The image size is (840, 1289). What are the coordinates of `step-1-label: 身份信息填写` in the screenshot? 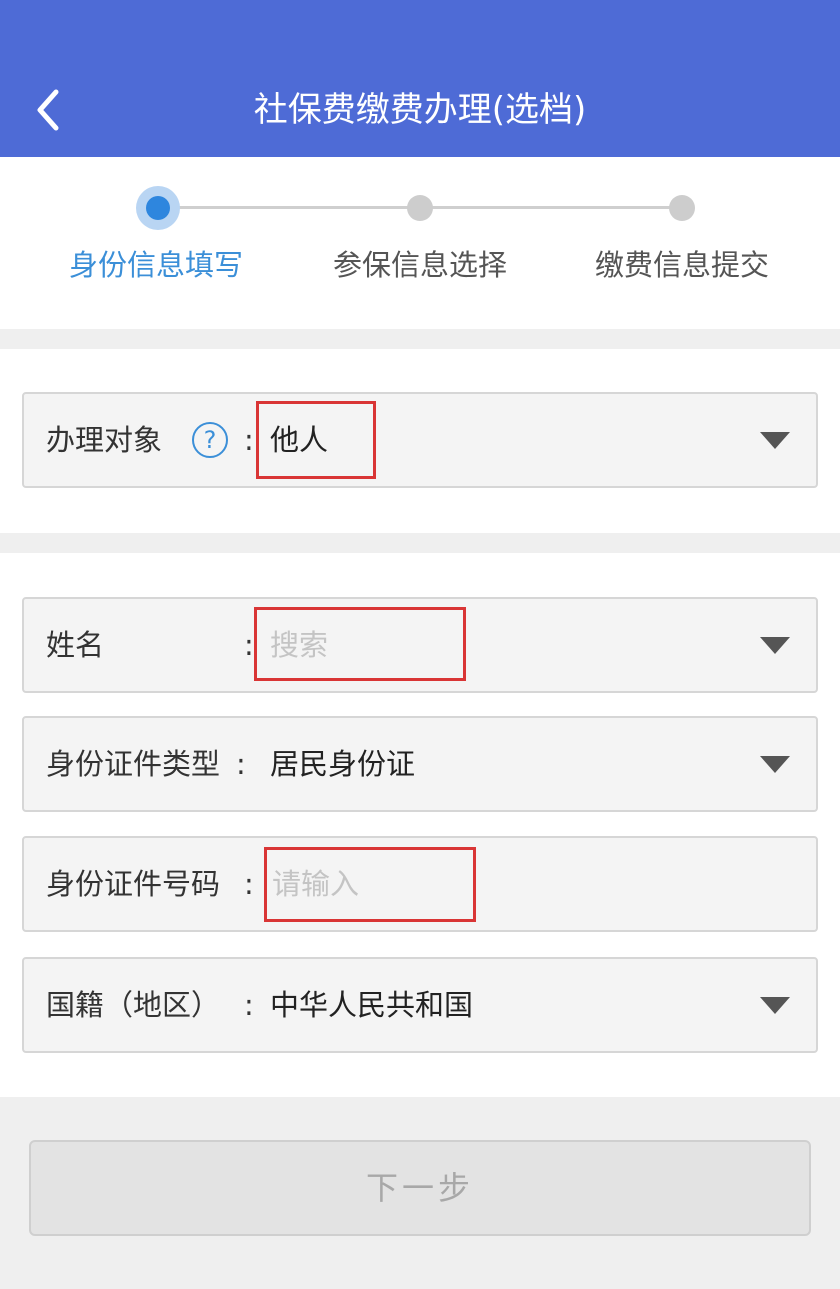 It's located at (155, 265).